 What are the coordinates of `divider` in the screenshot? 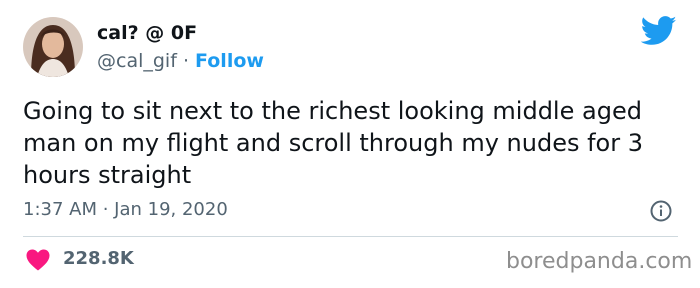 It's located at (350, 236).